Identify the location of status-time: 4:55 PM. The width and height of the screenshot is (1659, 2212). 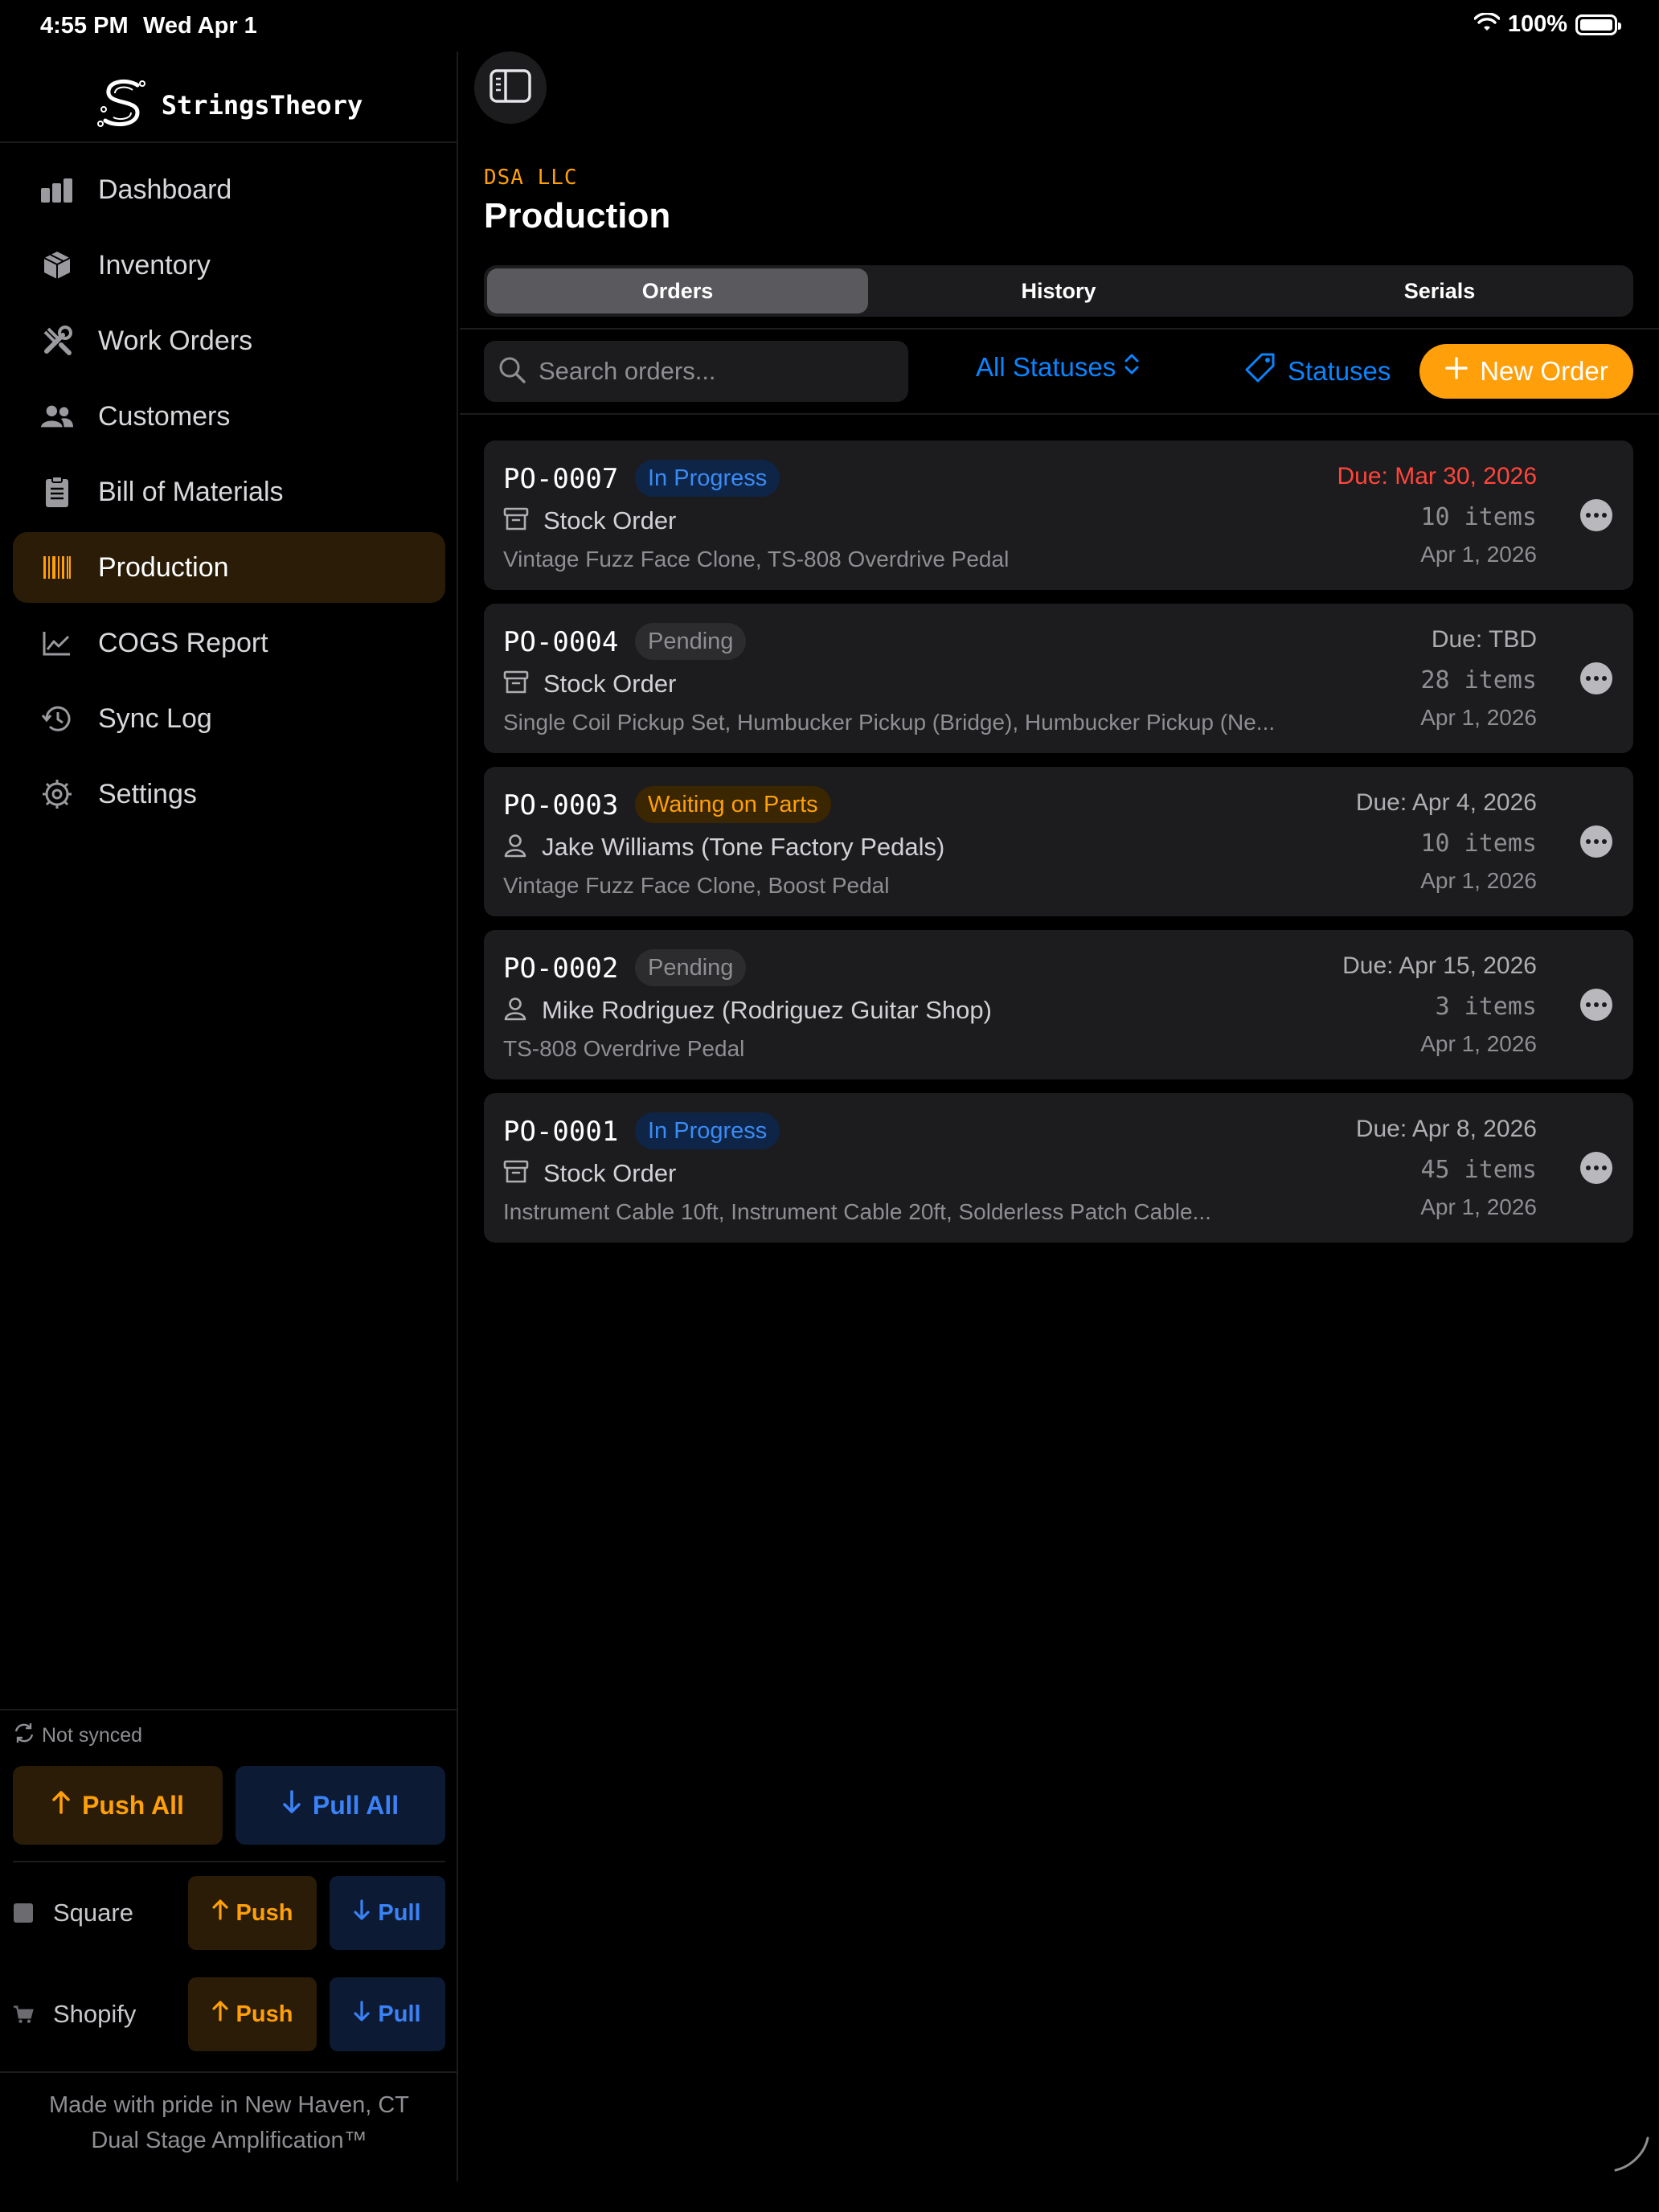
(84, 26).